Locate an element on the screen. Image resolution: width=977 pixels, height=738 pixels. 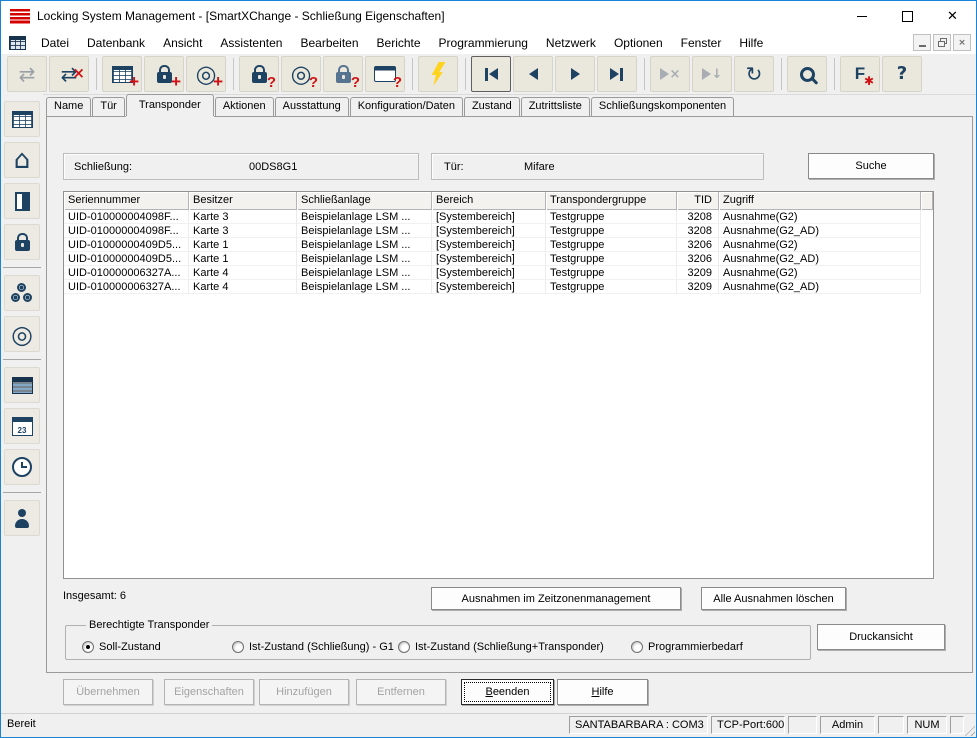
toolbar-skip-down-button: ↓ is located at coordinates (712, 74).